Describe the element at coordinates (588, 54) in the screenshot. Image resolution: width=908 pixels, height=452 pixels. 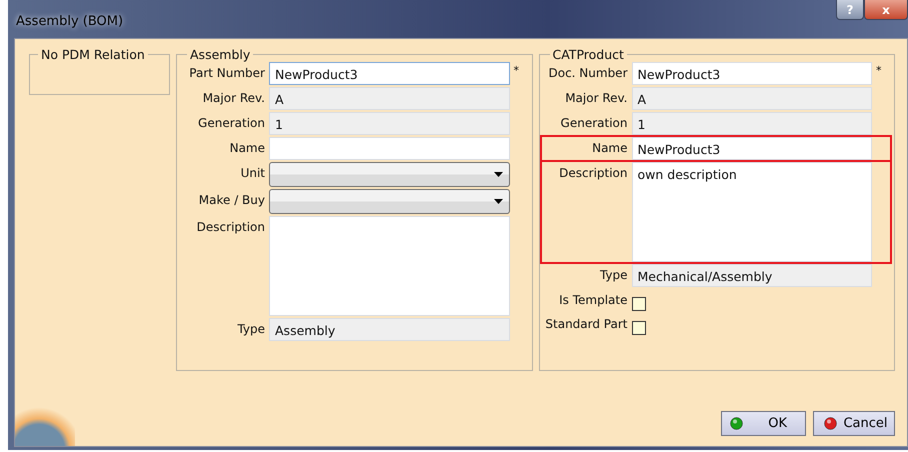
I see `group-title: CATProduct` at that location.